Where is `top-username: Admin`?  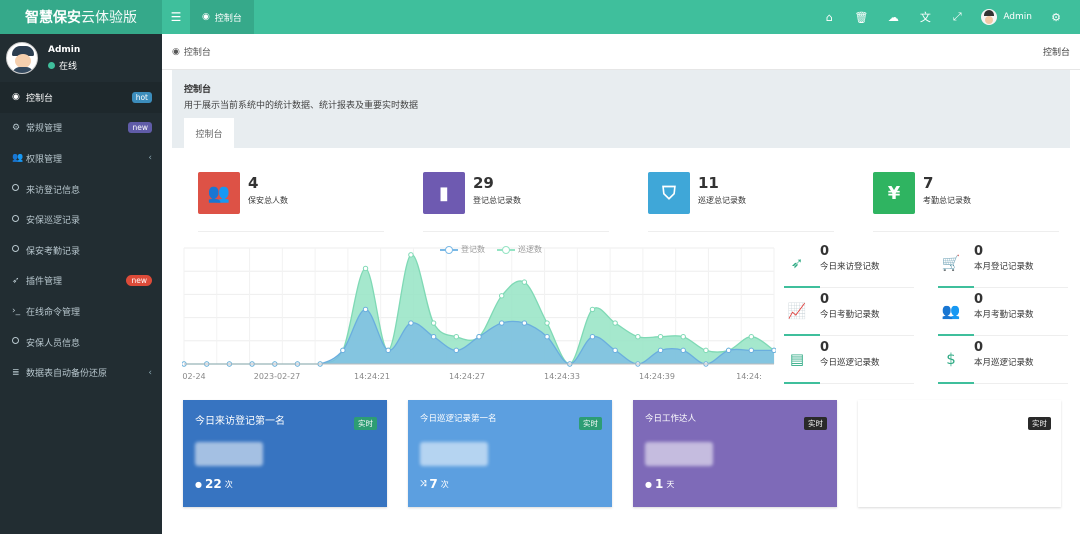
top-username: Admin is located at coordinates (1017, 17).